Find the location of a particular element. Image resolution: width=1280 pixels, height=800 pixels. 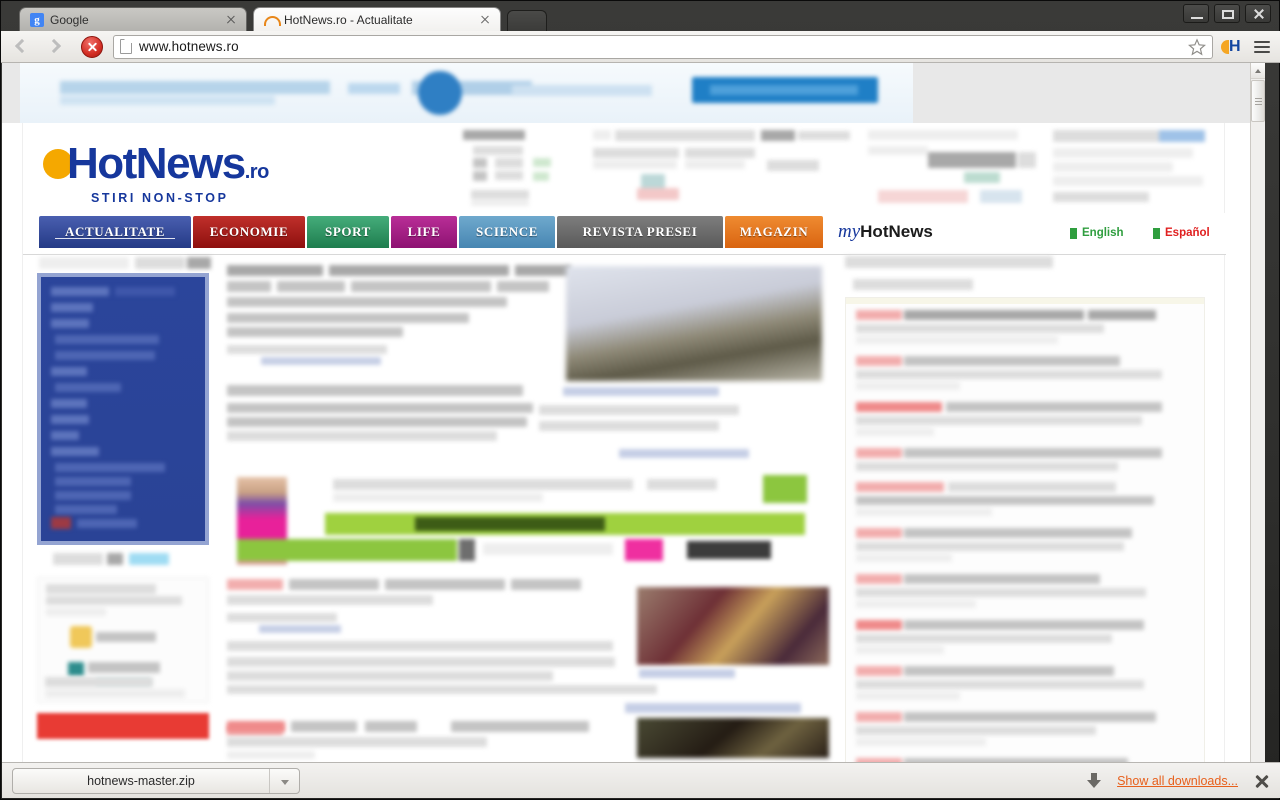

page-icon is located at coordinates (126, 46).